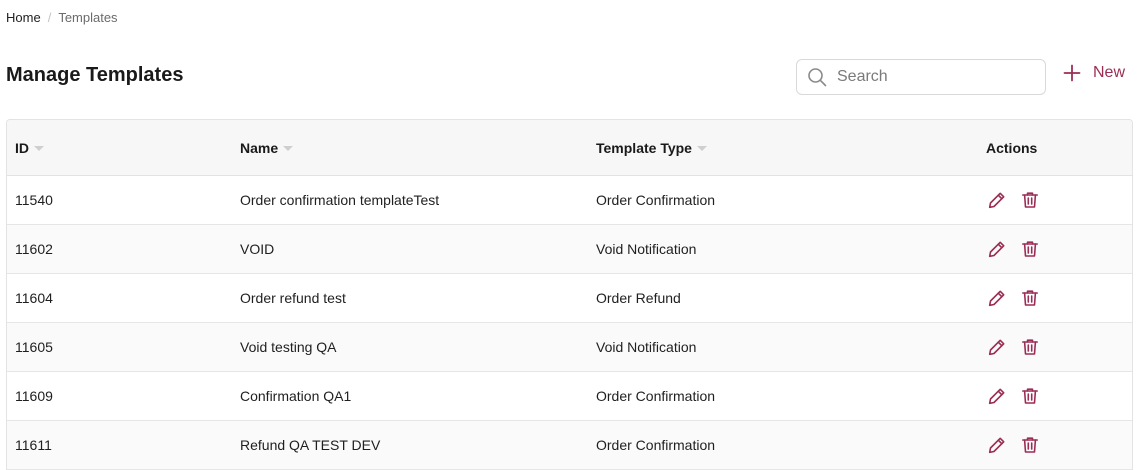  Describe the element at coordinates (932, 77) in the screenshot. I see `search-input` at that location.